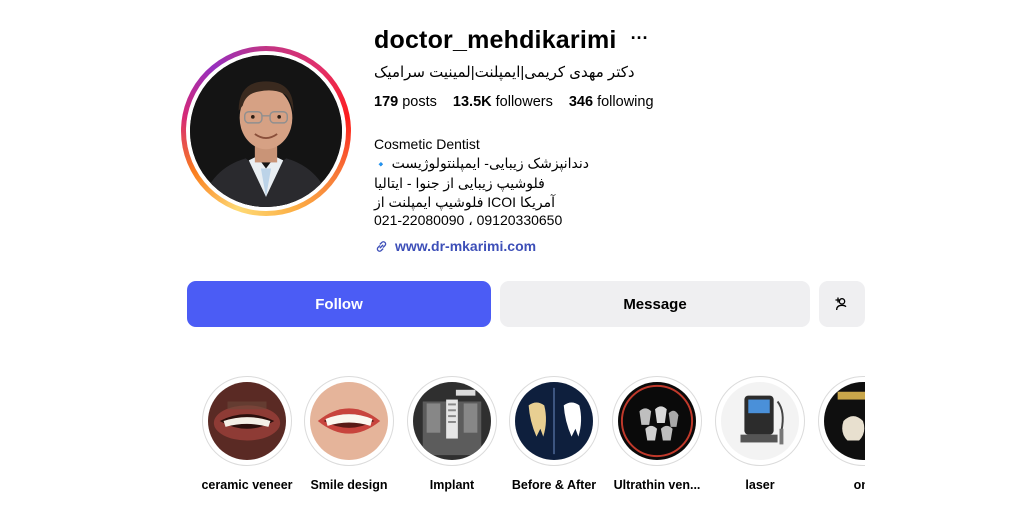 This screenshot has height=512, width=1024. Describe the element at coordinates (381, 164) in the screenshot. I see `blue-diamond-icon: 🔹` at that location.